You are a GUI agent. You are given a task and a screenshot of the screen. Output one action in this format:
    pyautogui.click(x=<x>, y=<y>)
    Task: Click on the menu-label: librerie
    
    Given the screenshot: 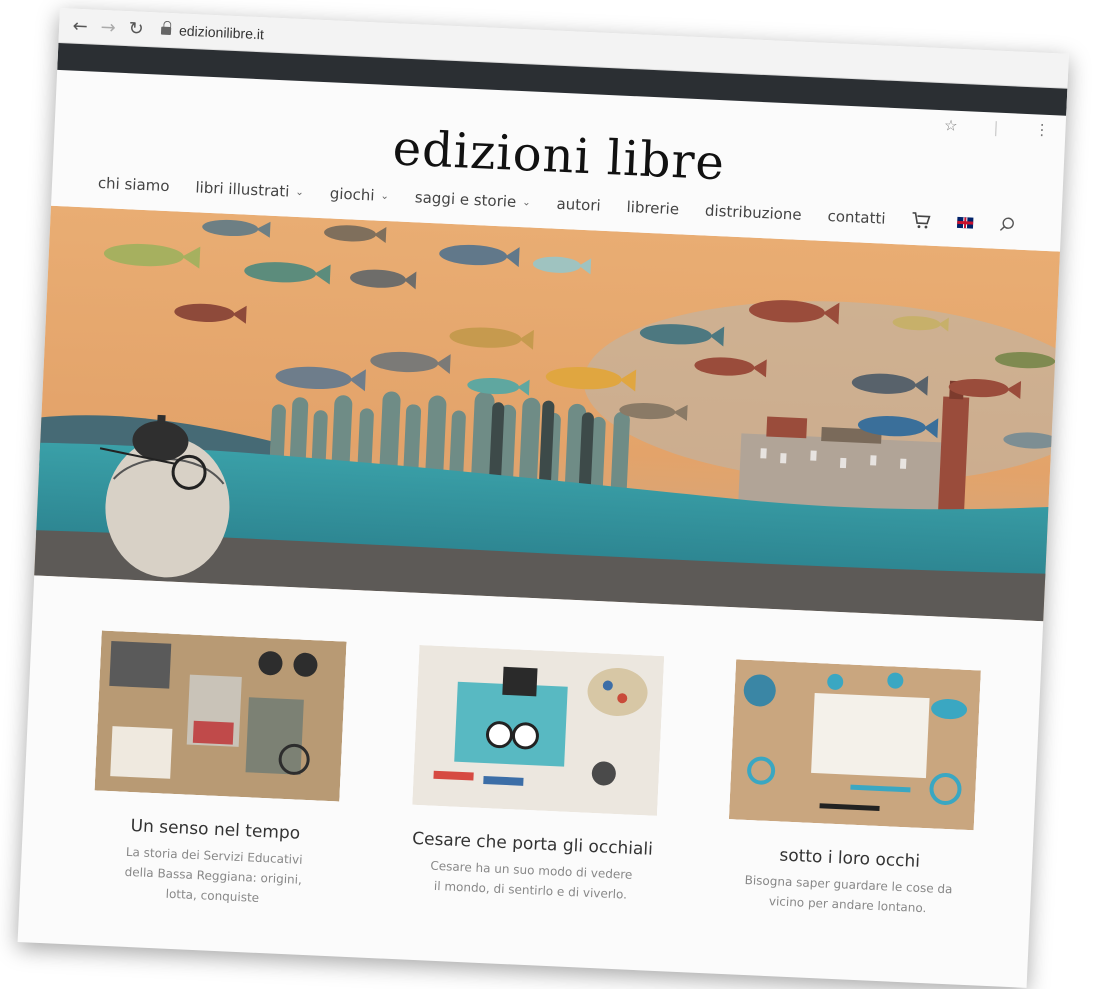 What is the action you would take?
    pyautogui.click(x=653, y=208)
    